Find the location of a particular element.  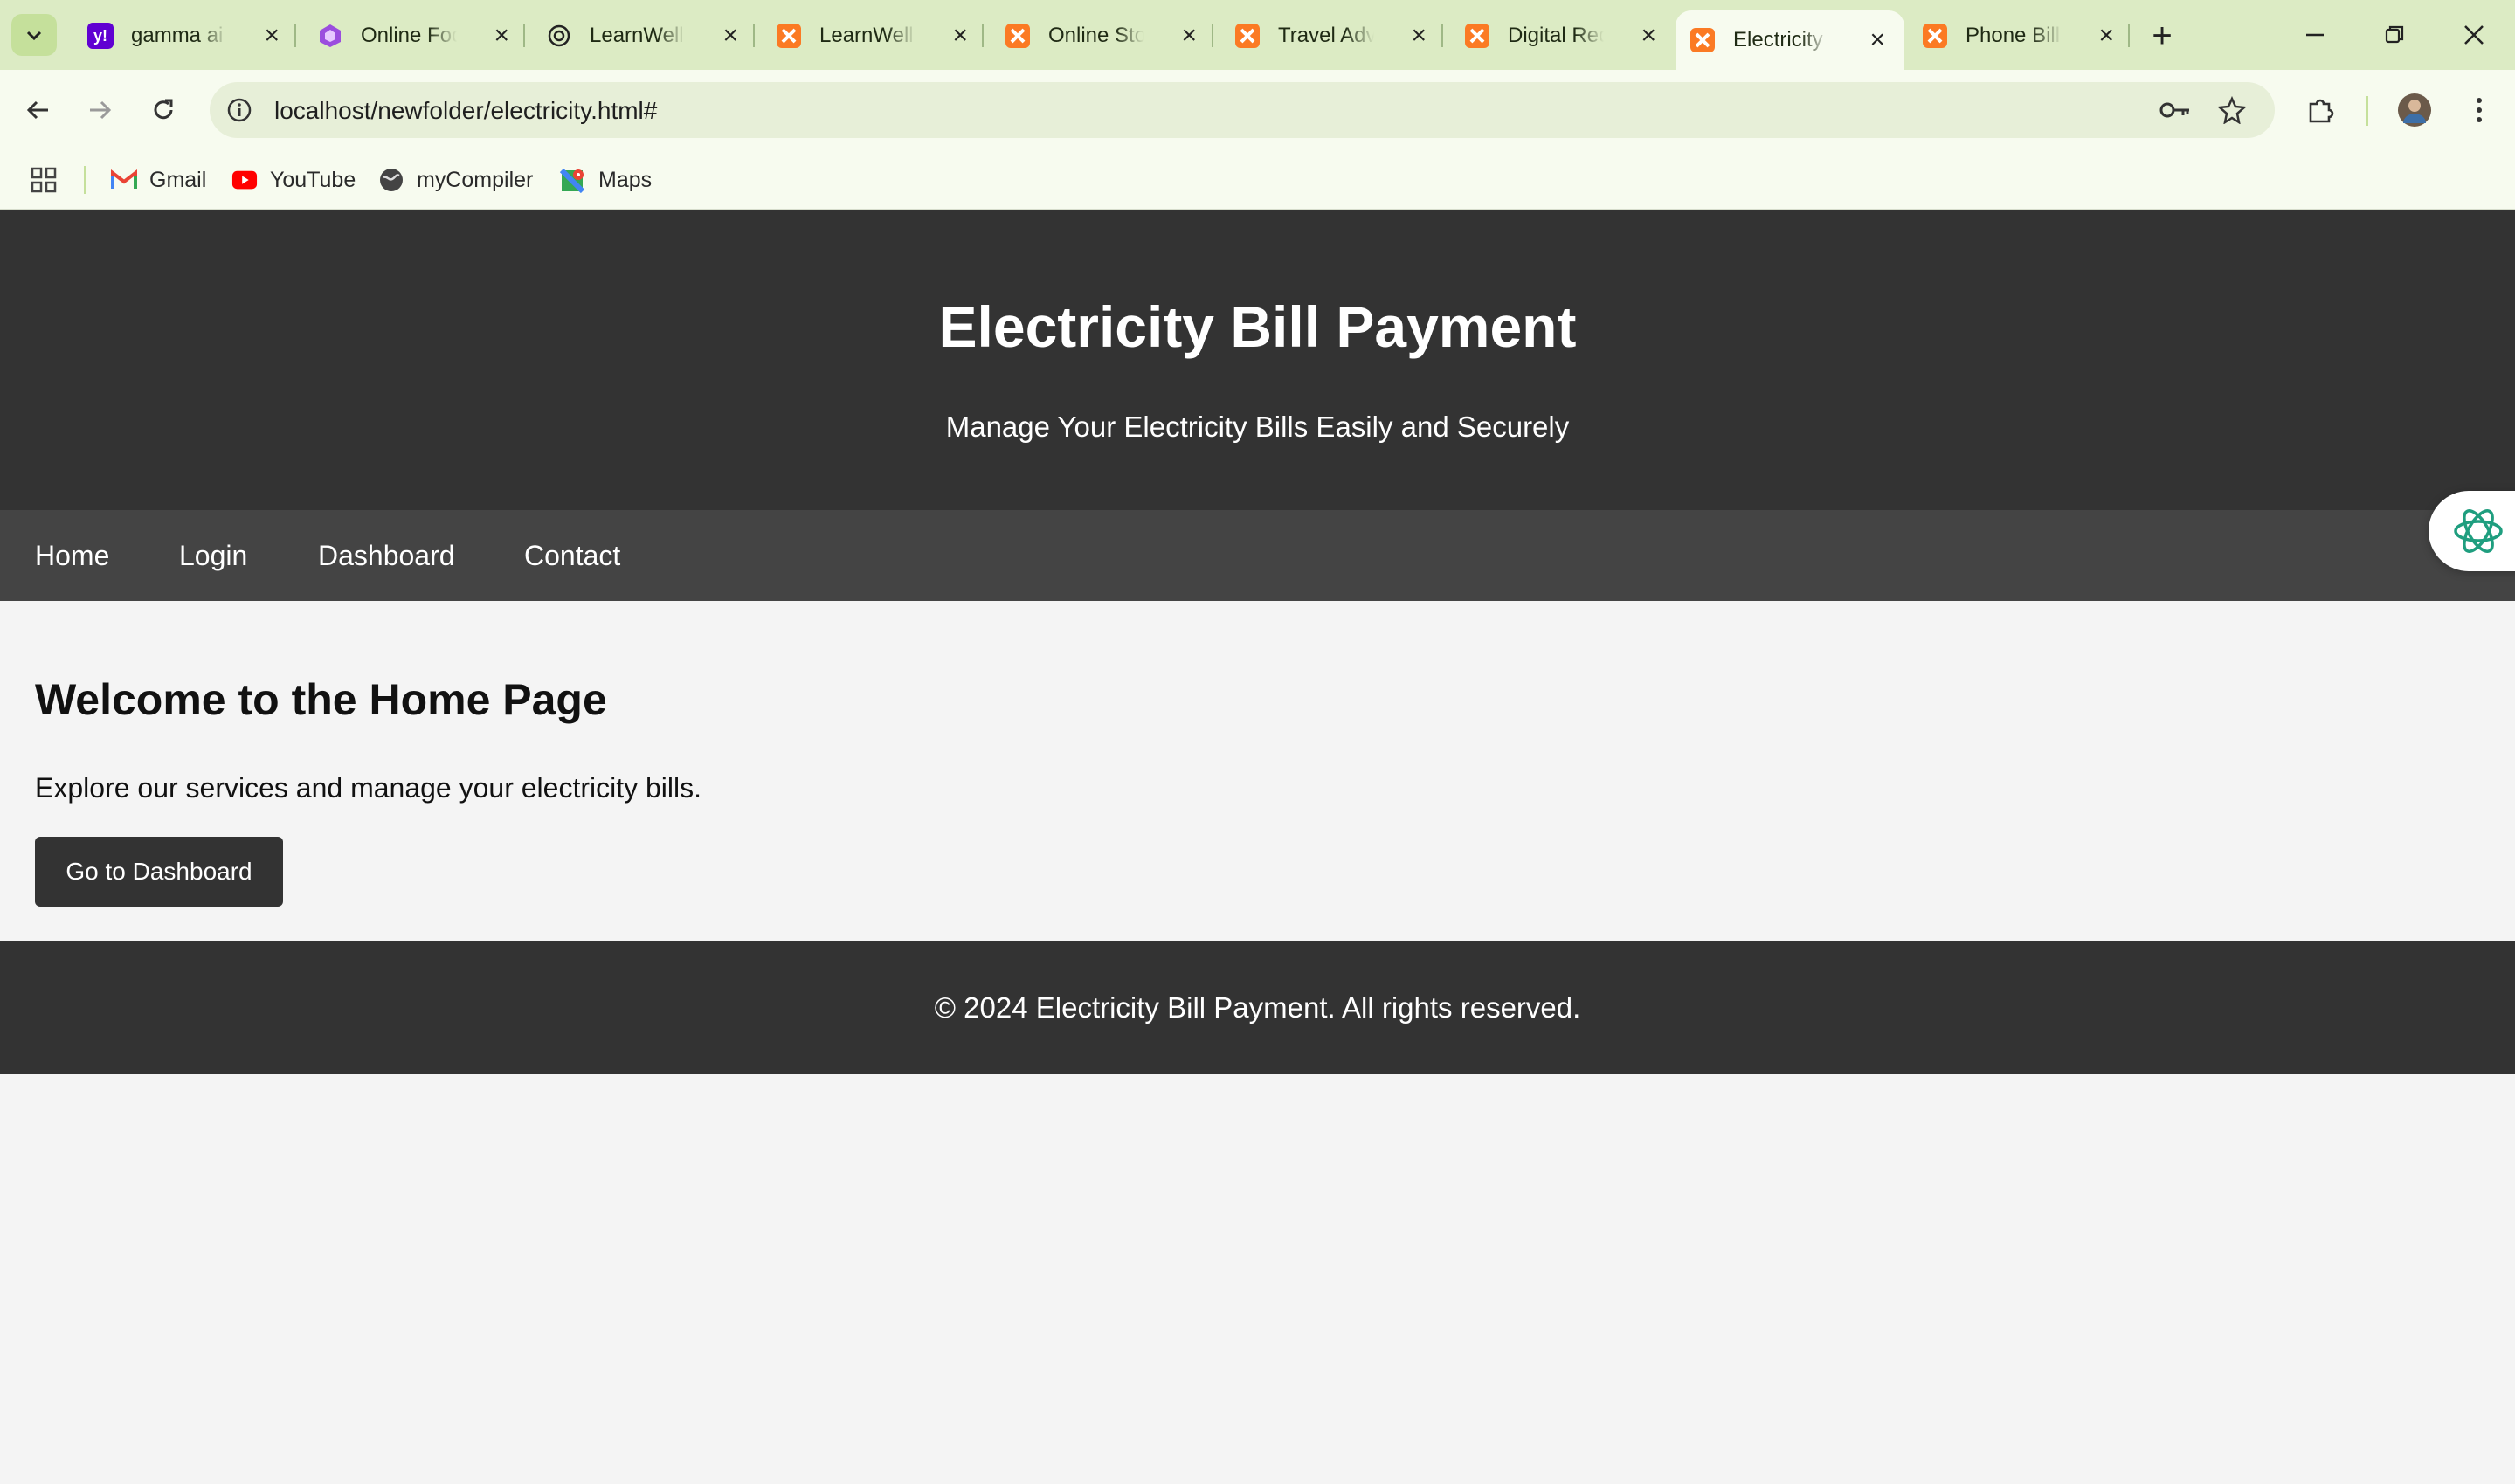

browser-tab: LearnWell T × is located at coordinates (872, 35).